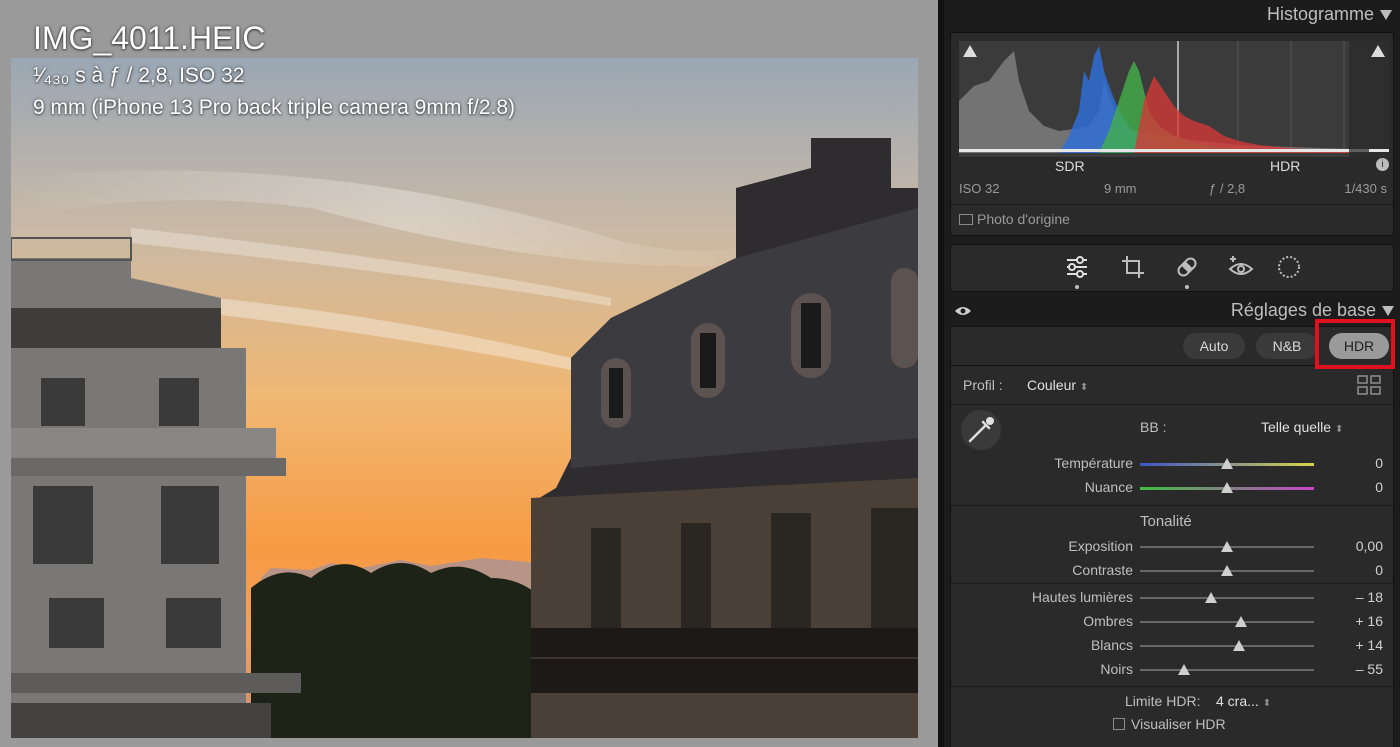  Describe the element at coordinates (1365, 188) in the screenshot. I see `exif-shutter: 1/430 s` at that location.